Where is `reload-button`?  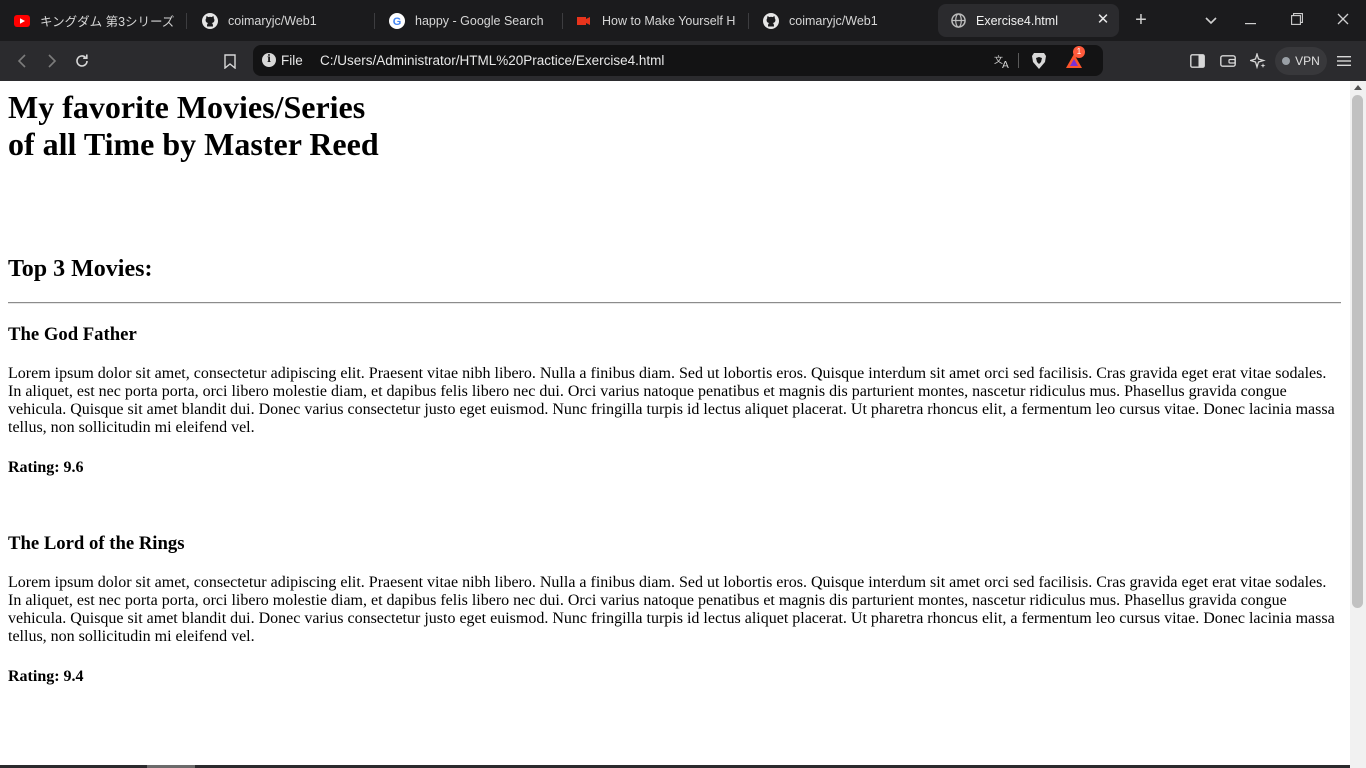
reload-button is located at coordinates (82, 61).